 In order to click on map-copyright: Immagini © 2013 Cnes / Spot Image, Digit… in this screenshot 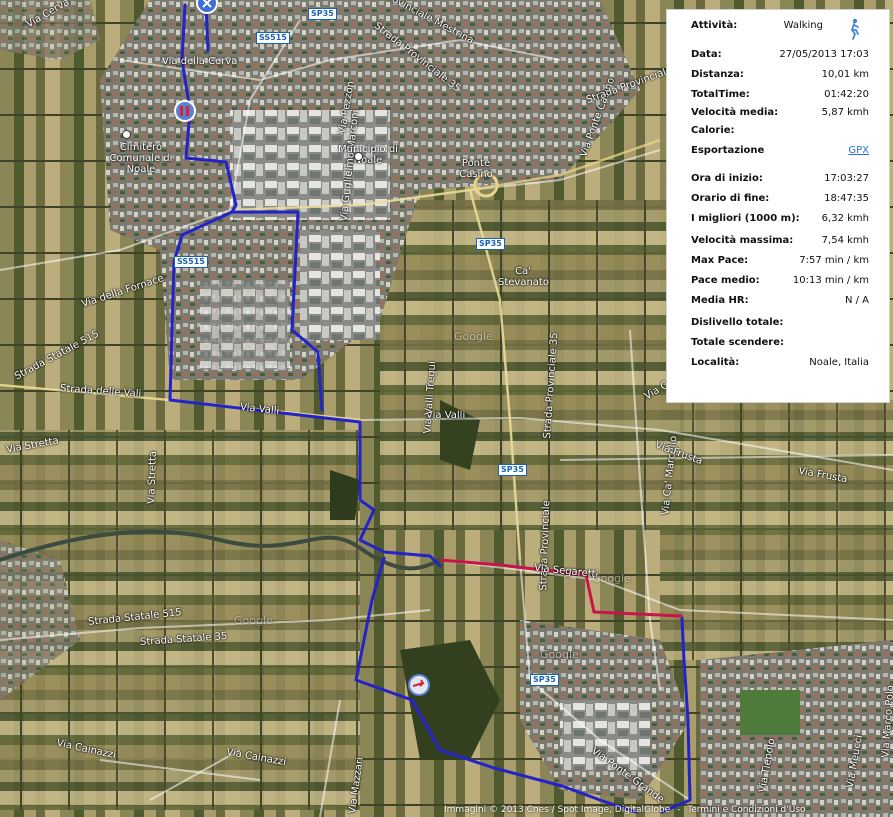, I will do `click(627, 810)`.